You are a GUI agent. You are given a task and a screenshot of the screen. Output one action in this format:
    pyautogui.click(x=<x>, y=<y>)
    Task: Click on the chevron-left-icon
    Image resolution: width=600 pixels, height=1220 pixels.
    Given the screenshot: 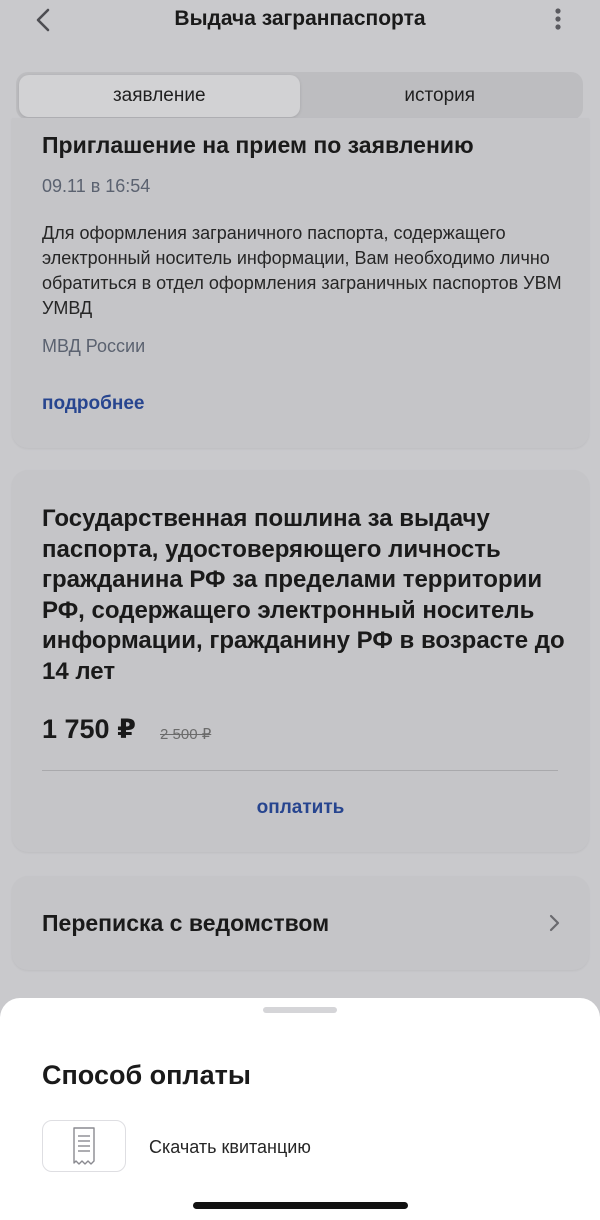 What is the action you would take?
    pyautogui.click(x=44, y=20)
    